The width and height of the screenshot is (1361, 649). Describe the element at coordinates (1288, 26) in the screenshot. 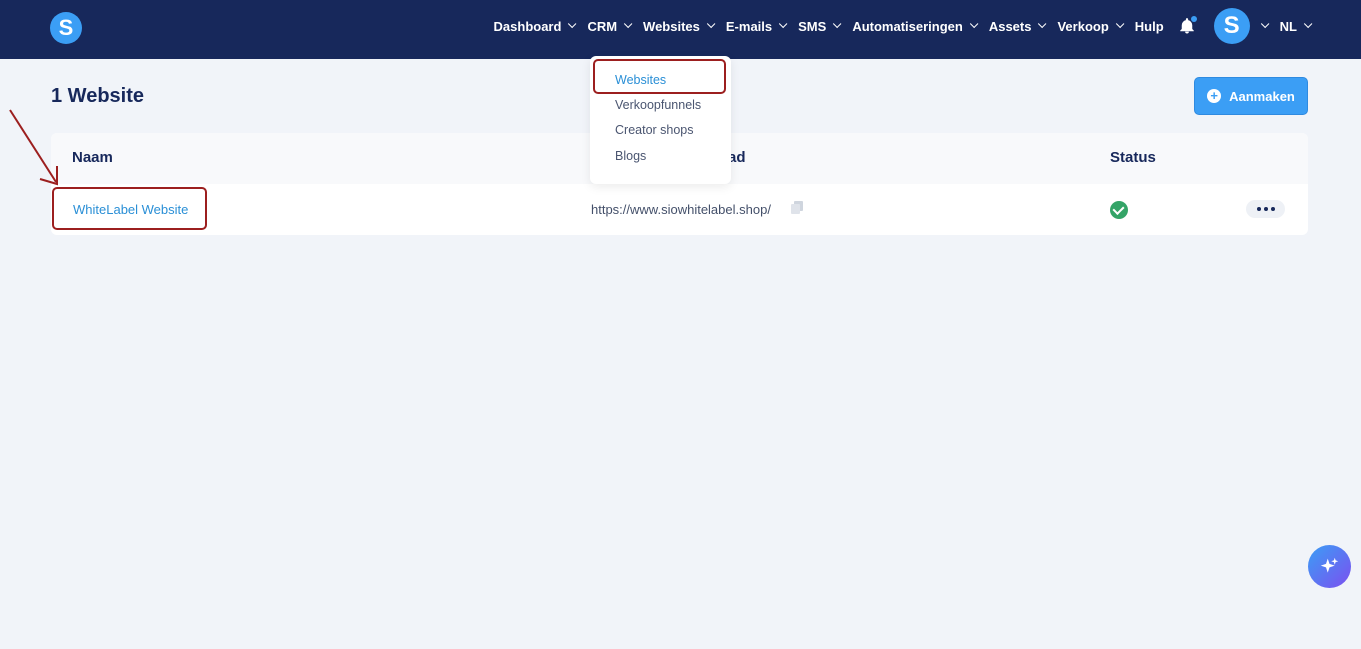

I see `language-label: NL` at that location.